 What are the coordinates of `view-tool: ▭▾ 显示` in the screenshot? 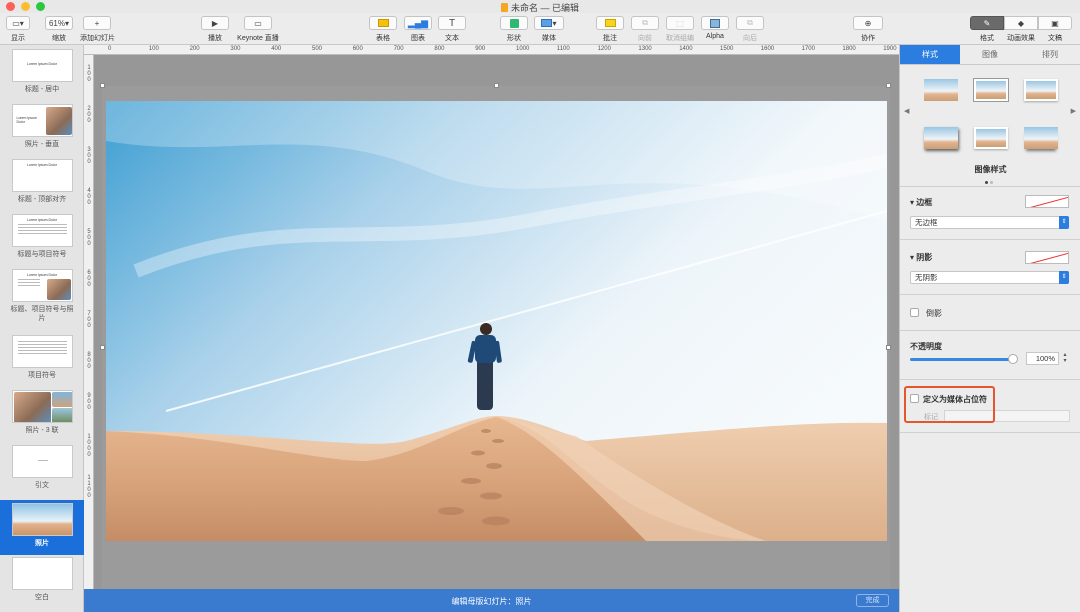 It's located at (18, 29).